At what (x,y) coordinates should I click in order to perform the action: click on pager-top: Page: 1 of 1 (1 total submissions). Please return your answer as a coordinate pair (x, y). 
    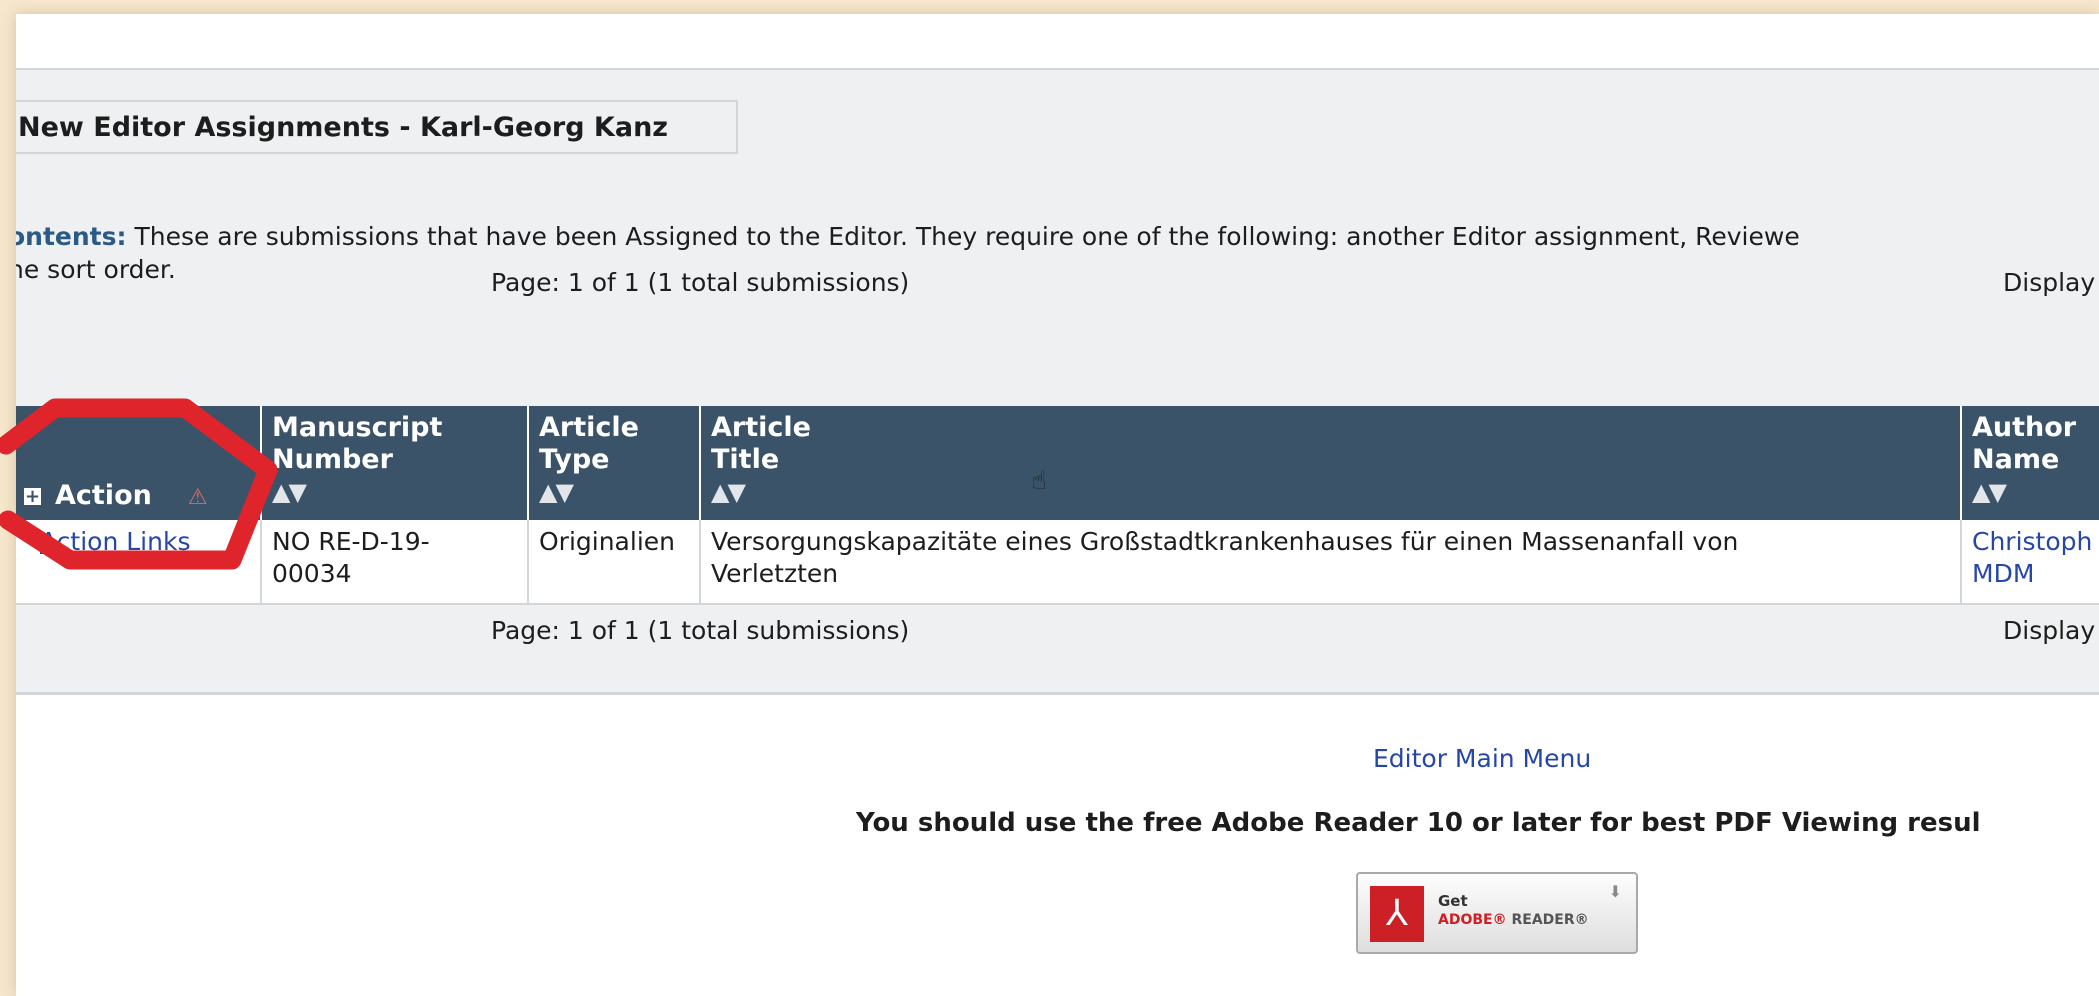
    Looking at the image, I should click on (700, 282).